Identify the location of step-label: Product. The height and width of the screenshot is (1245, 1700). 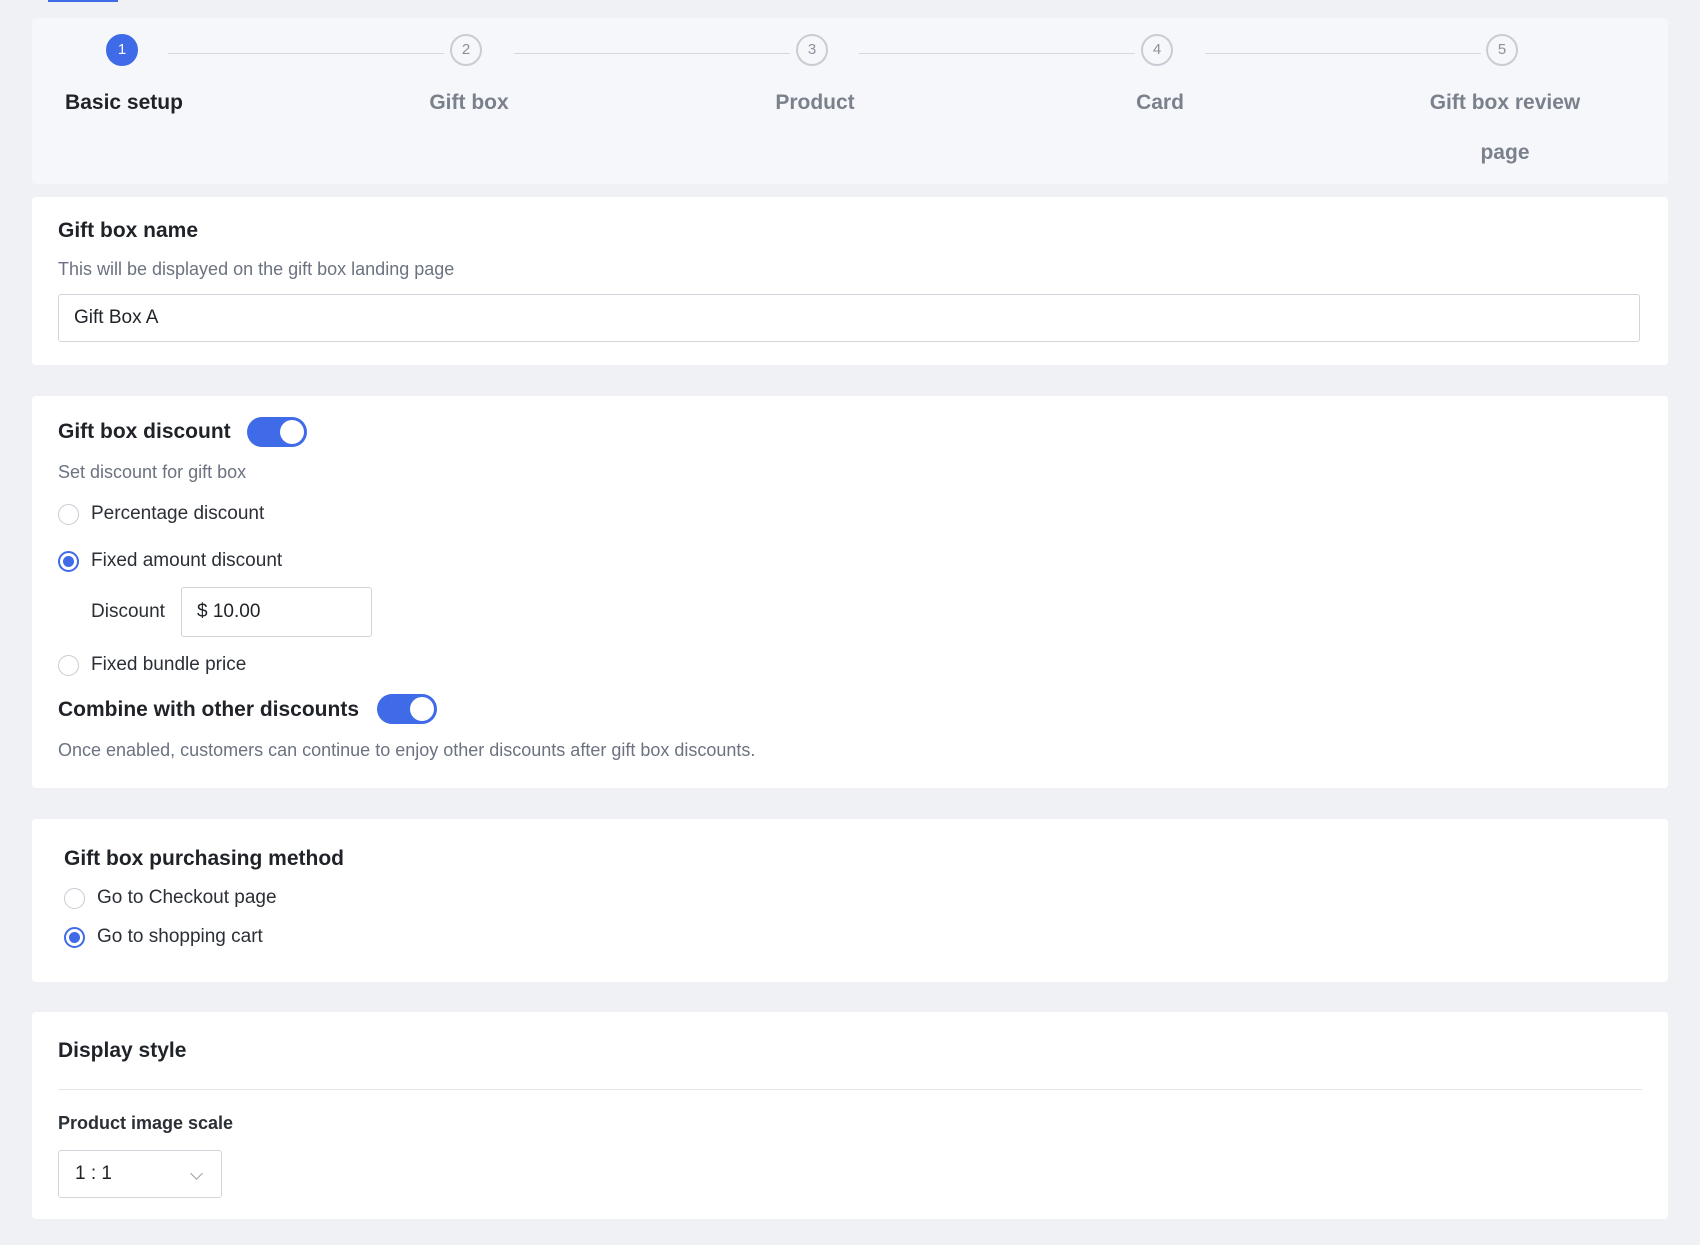
(815, 102).